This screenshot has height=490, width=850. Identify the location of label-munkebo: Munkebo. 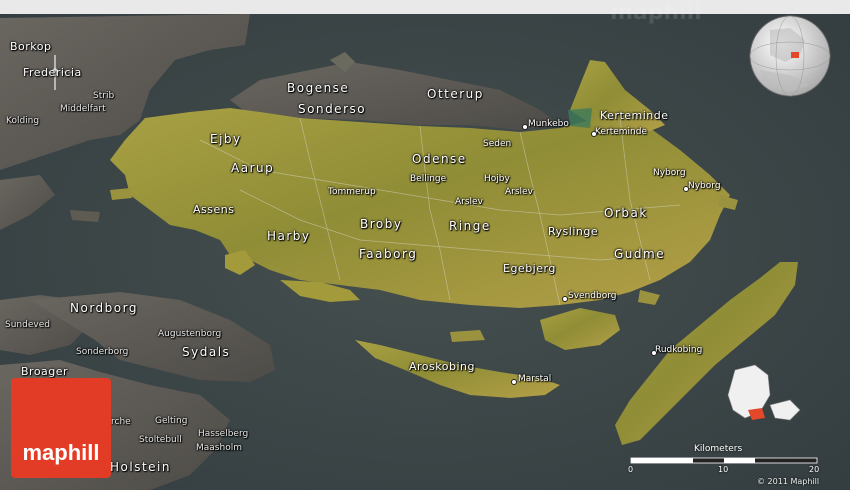
(548, 124).